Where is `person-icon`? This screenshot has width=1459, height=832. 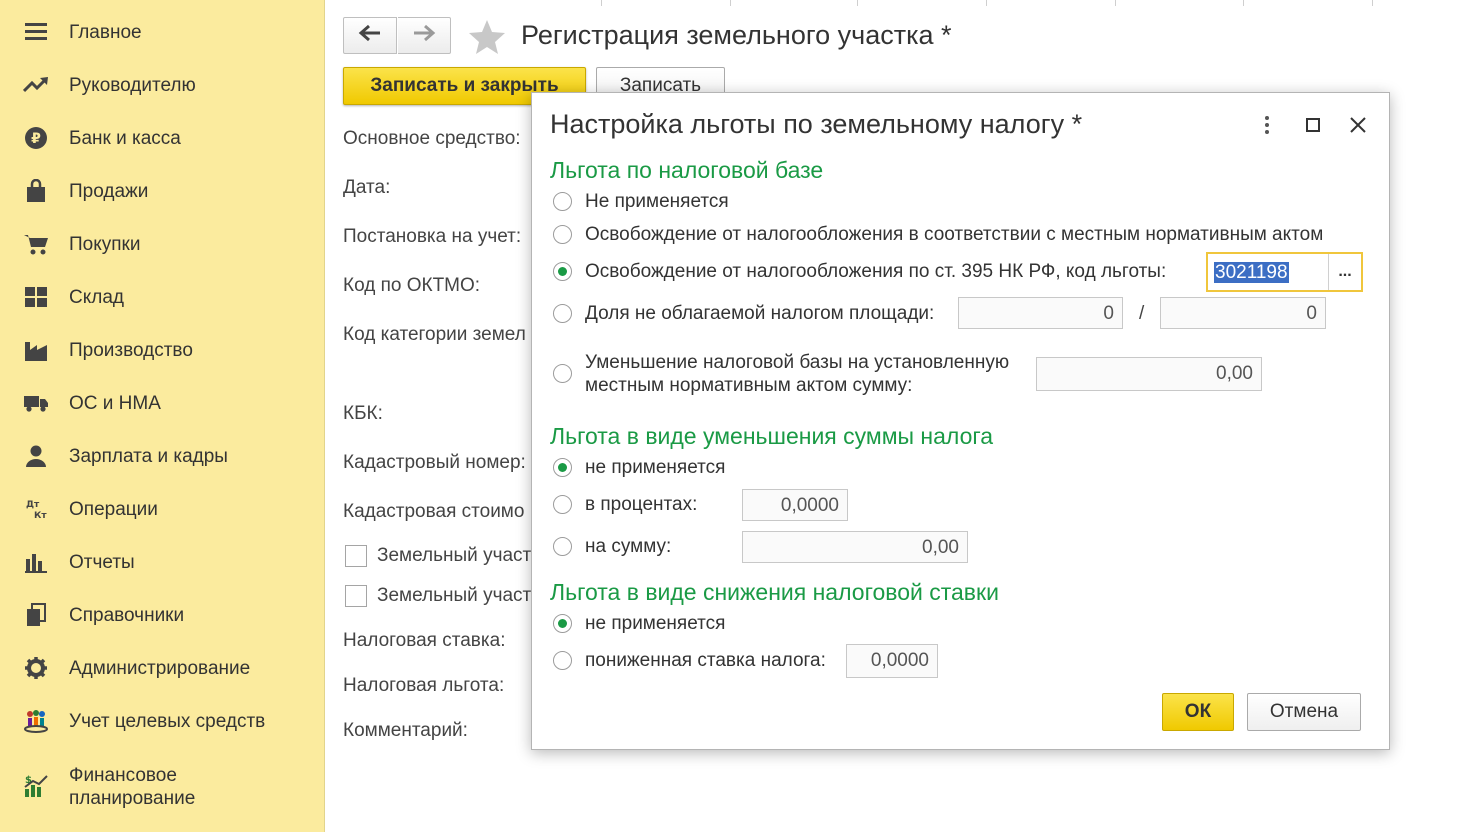
person-icon is located at coordinates (36, 456).